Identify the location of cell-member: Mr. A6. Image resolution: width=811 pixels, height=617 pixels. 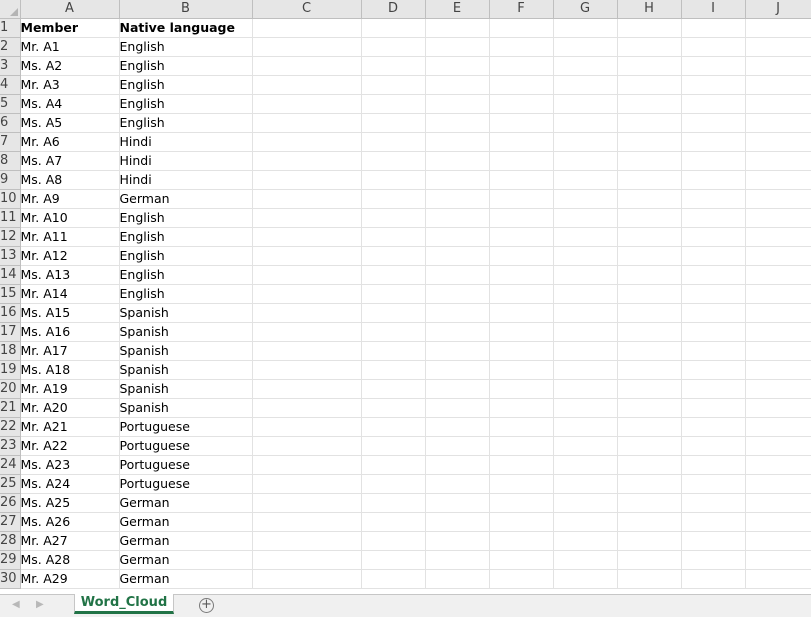
(70, 142).